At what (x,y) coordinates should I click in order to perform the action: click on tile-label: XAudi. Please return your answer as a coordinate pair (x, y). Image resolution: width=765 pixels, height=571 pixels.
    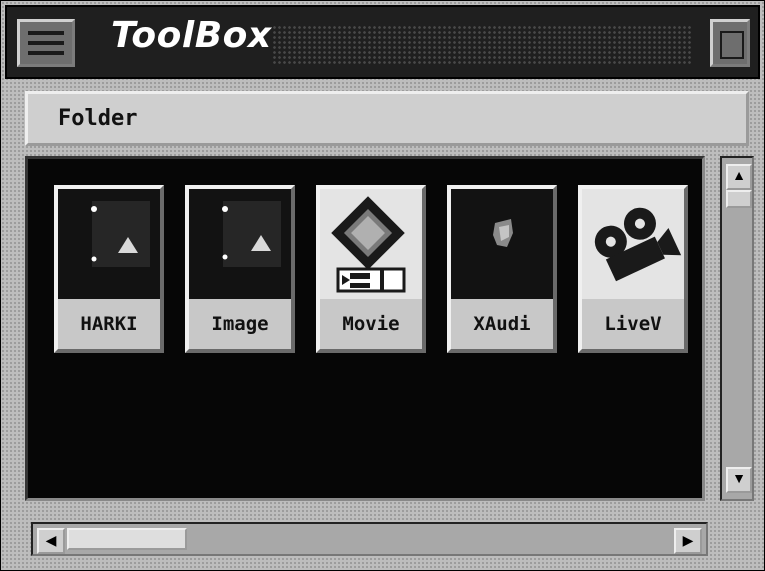
    Looking at the image, I should click on (502, 324).